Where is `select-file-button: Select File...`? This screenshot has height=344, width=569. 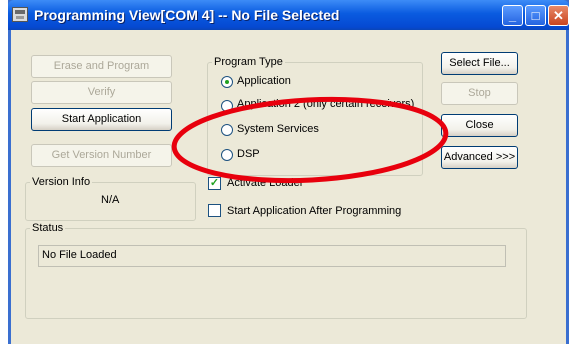
select-file-button: Select File... is located at coordinates (479, 63).